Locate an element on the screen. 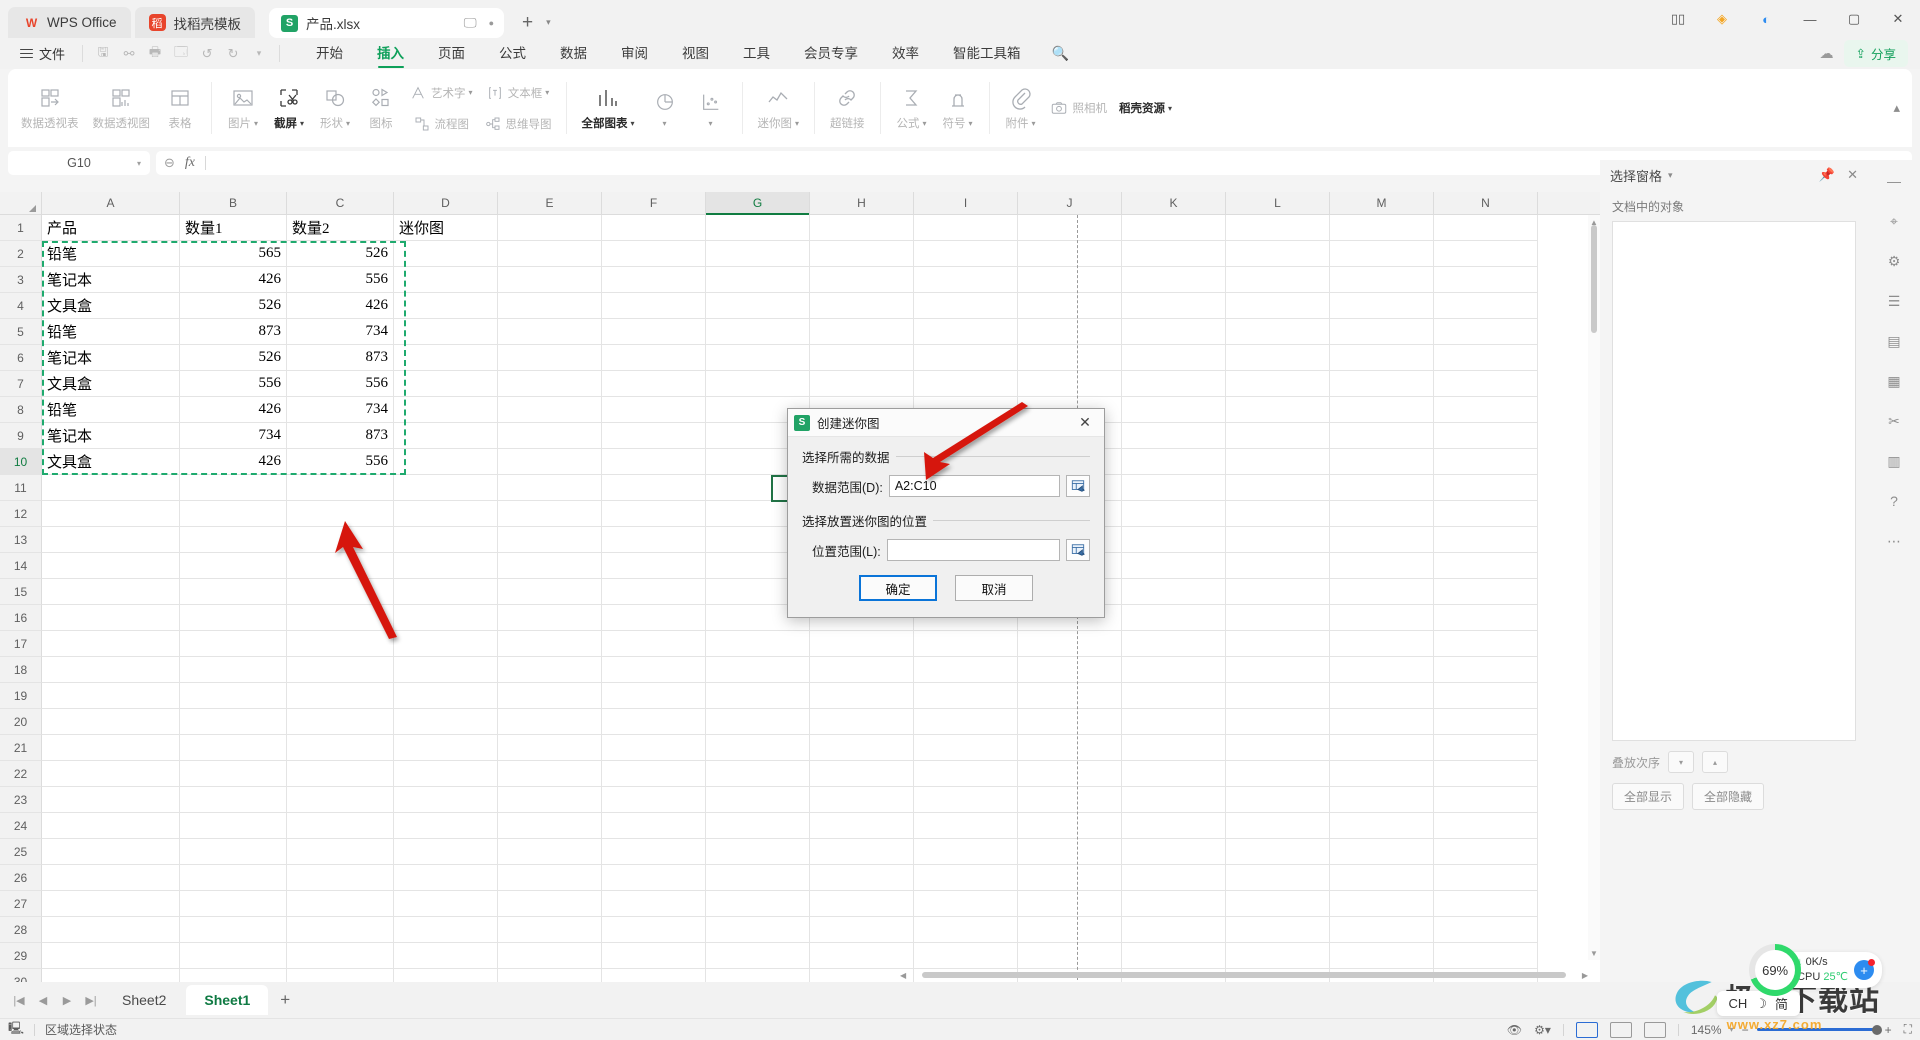 Image resolution: width=1920 pixels, height=1040 pixels. cell-M24 is located at coordinates (1382, 826).